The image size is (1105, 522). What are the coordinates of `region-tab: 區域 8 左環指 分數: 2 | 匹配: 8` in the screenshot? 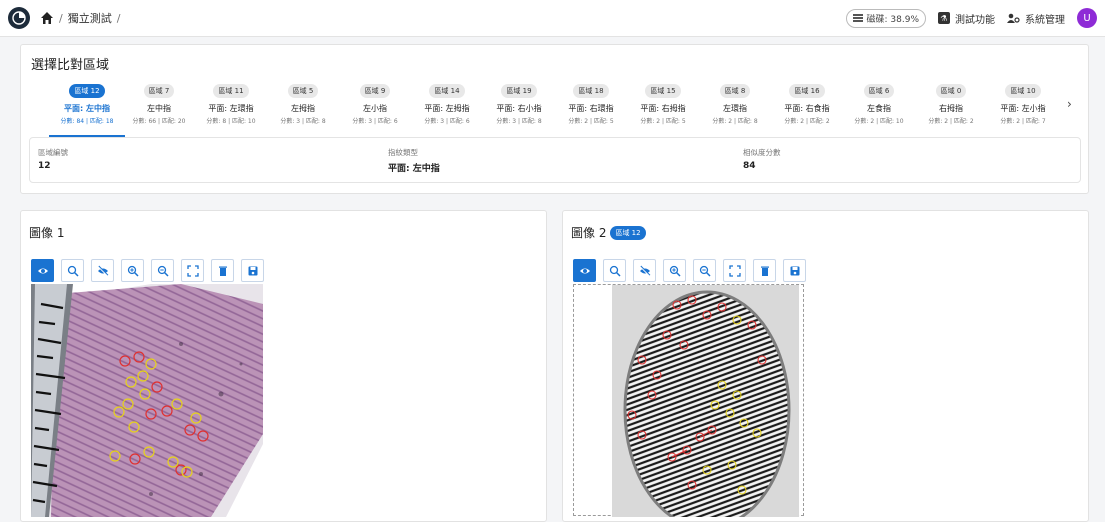 It's located at (735, 108).